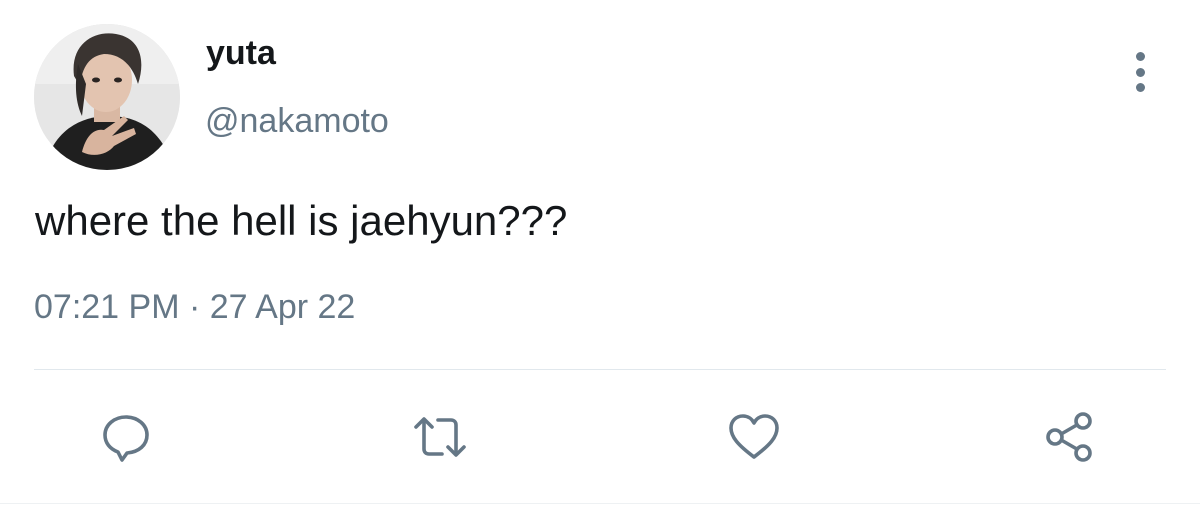 This screenshot has width=1200, height=521. I want to click on avatar, so click(107, 97).